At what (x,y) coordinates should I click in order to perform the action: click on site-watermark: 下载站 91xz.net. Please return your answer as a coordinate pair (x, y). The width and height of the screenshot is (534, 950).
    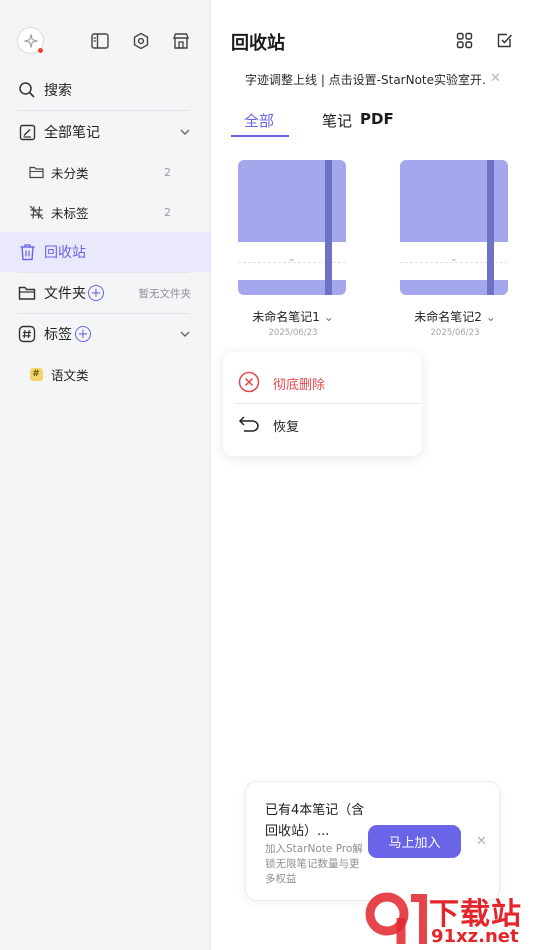
    Looking at the image, I should click on (449, 919).